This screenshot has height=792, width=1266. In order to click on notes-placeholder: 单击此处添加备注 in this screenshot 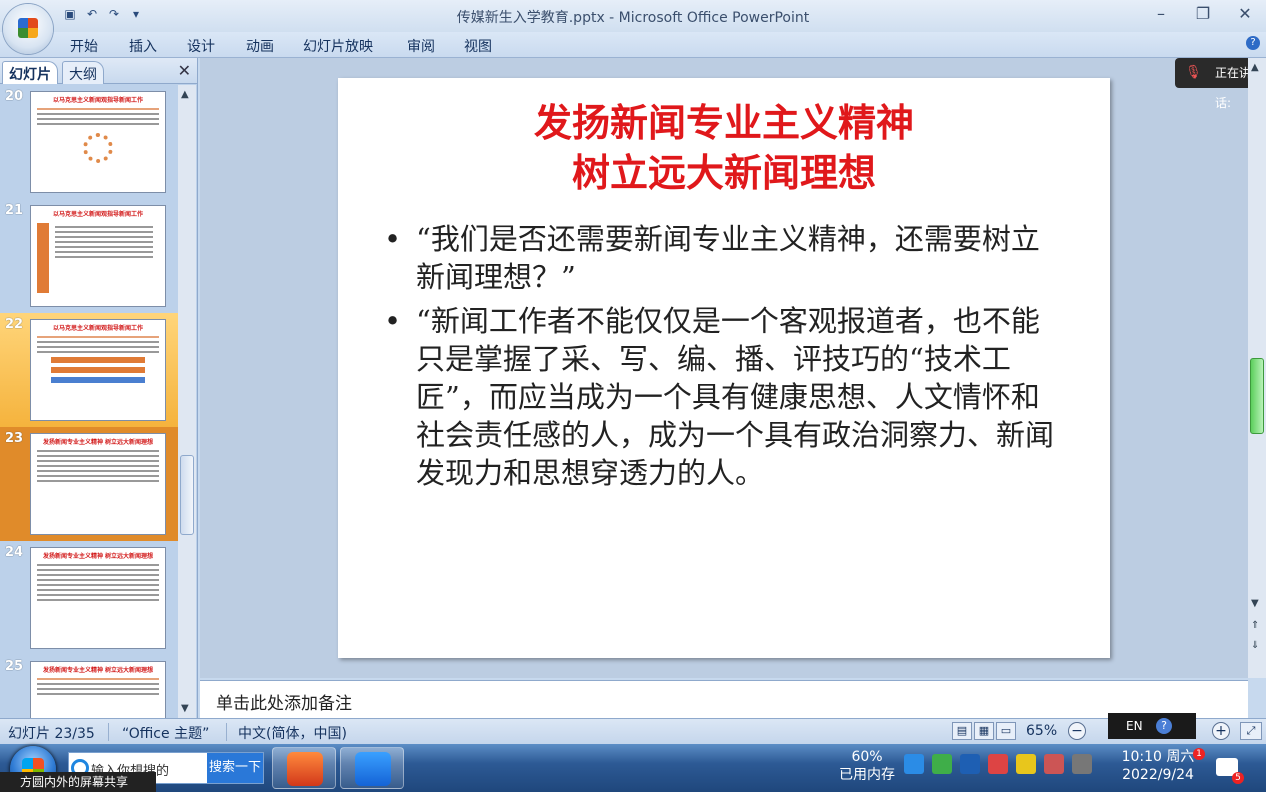, I will do `click(284, 704)`.